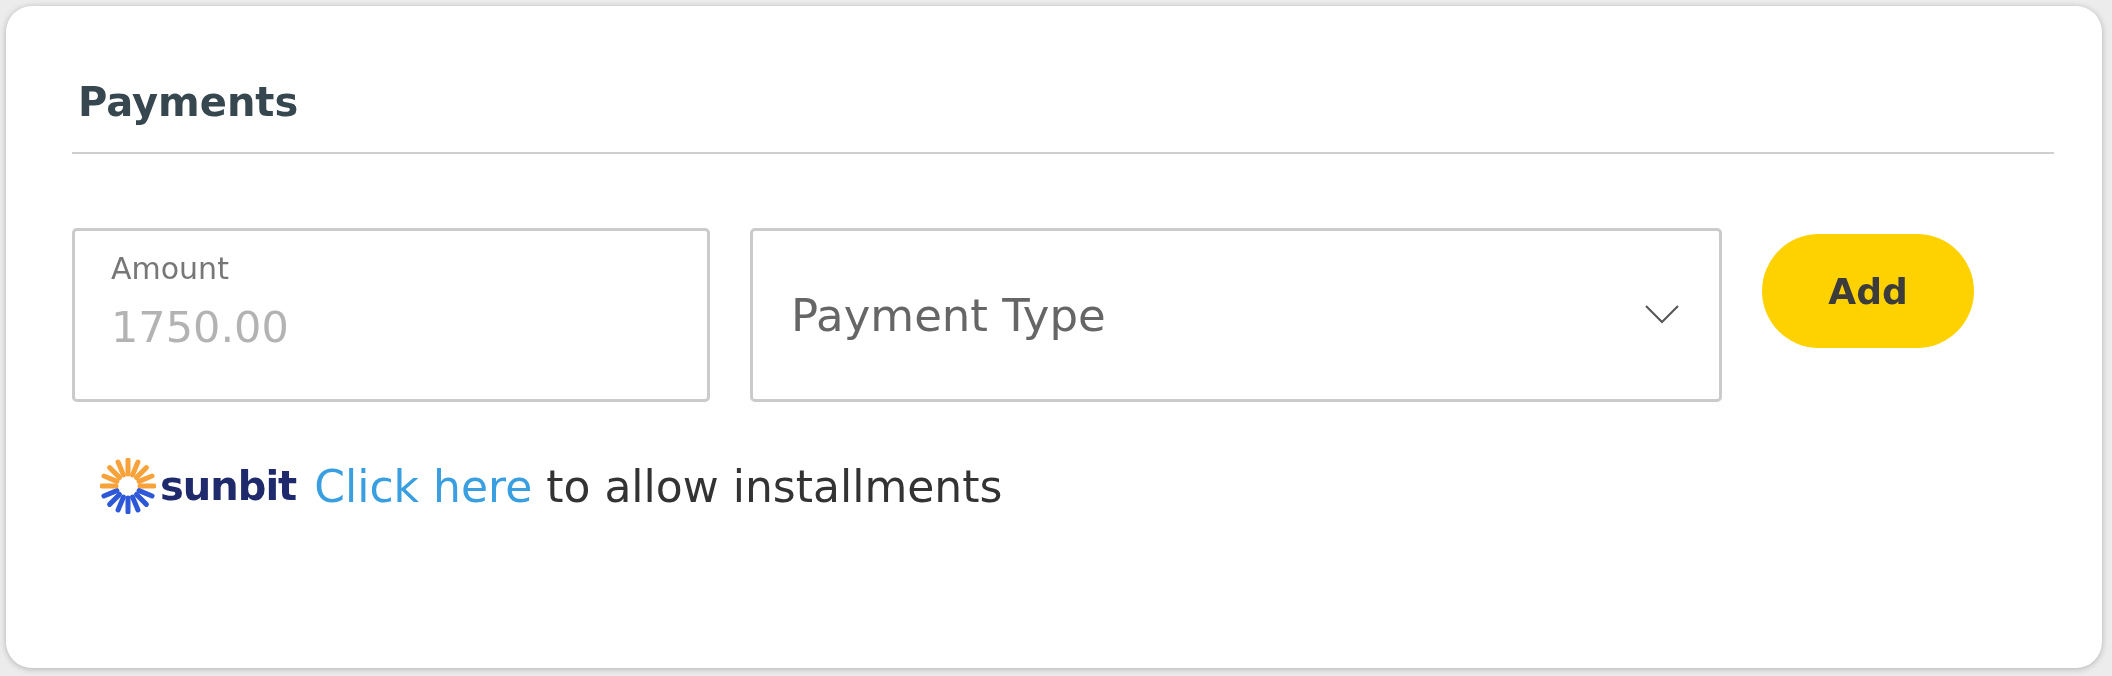 This screenshot has height=676, width=2112. What do you see at coordinates (1236, 315) in the screenshot?
I see `payment-type-dropdown: Payment Type` at bounding box center [1236, 315].